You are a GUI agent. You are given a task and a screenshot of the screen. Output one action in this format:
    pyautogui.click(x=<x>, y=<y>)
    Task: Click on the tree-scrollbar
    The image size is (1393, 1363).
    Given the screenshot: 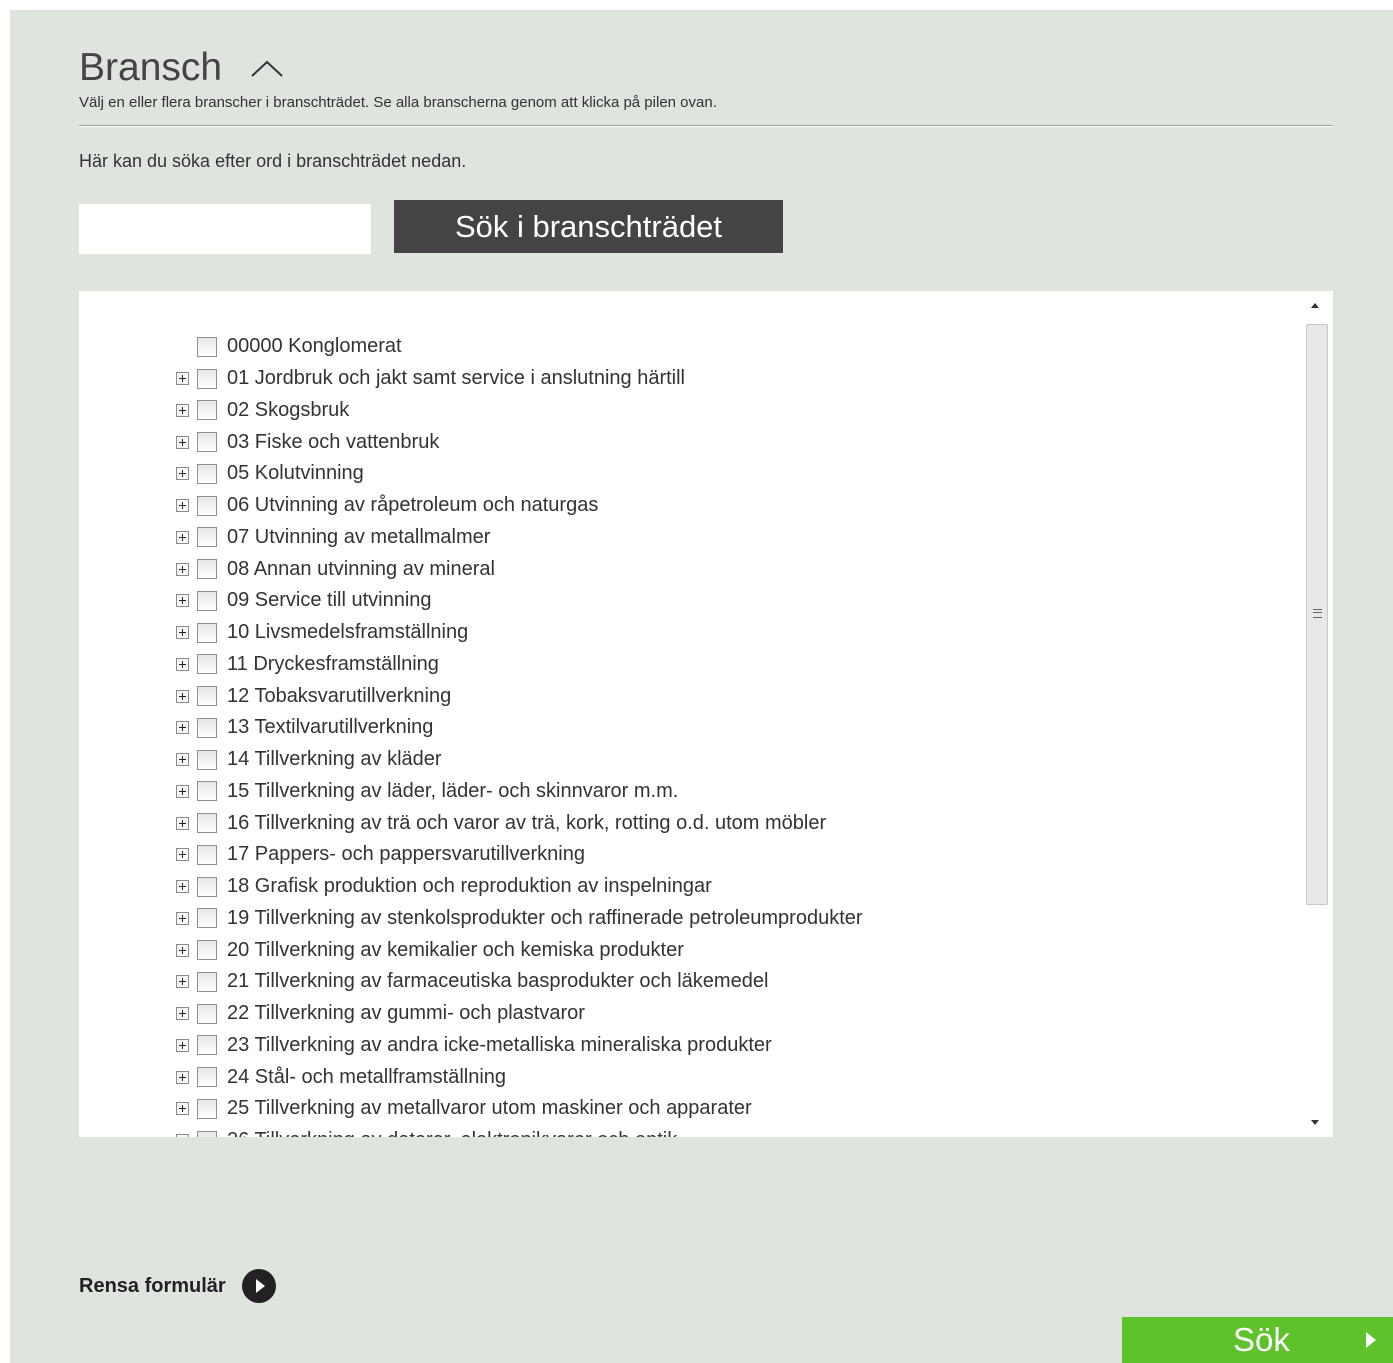 What is the action you would take?
    pyautogui.click(x=1318, y=714)
    